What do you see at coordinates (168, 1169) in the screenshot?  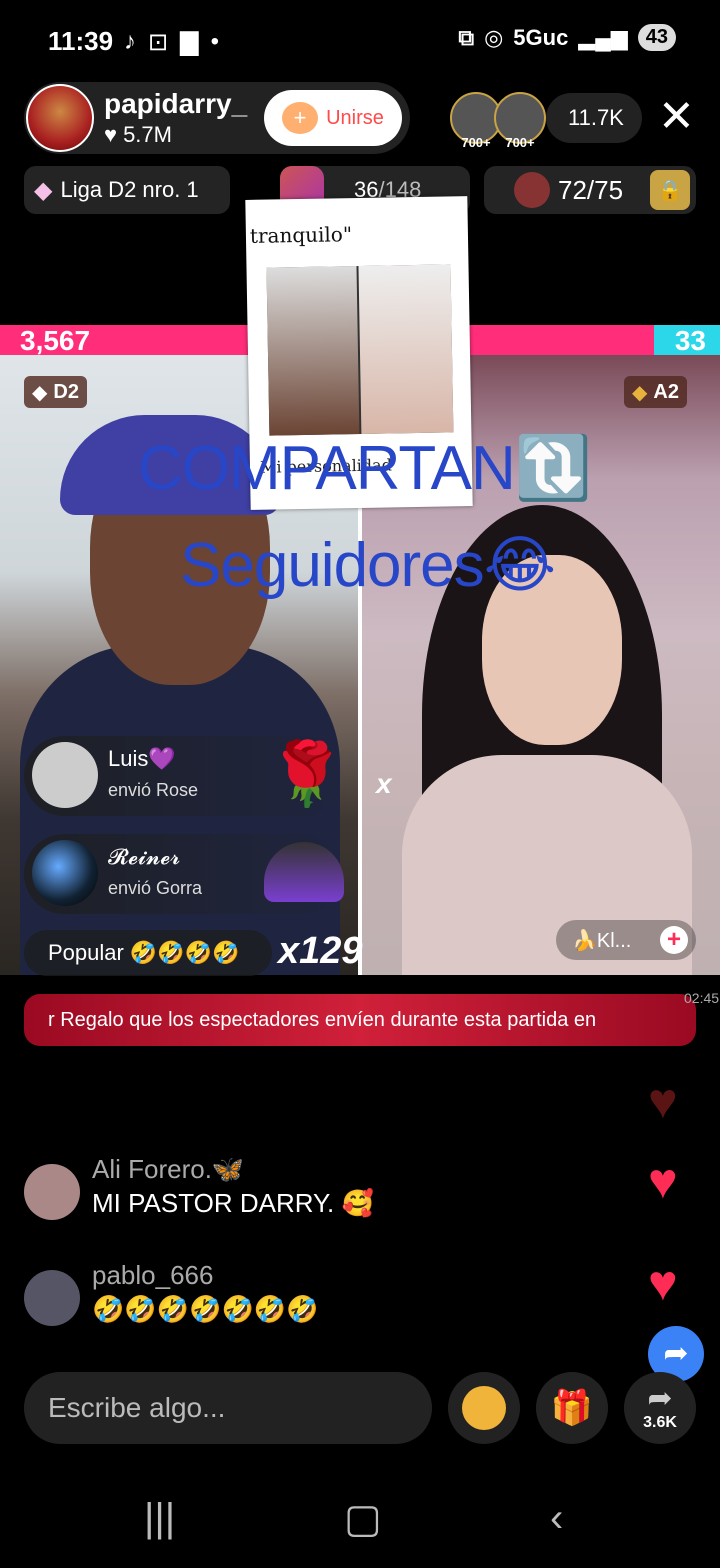 I see `commenter-name: Ali Forero.🦋` at bounding box center [168, 1169].